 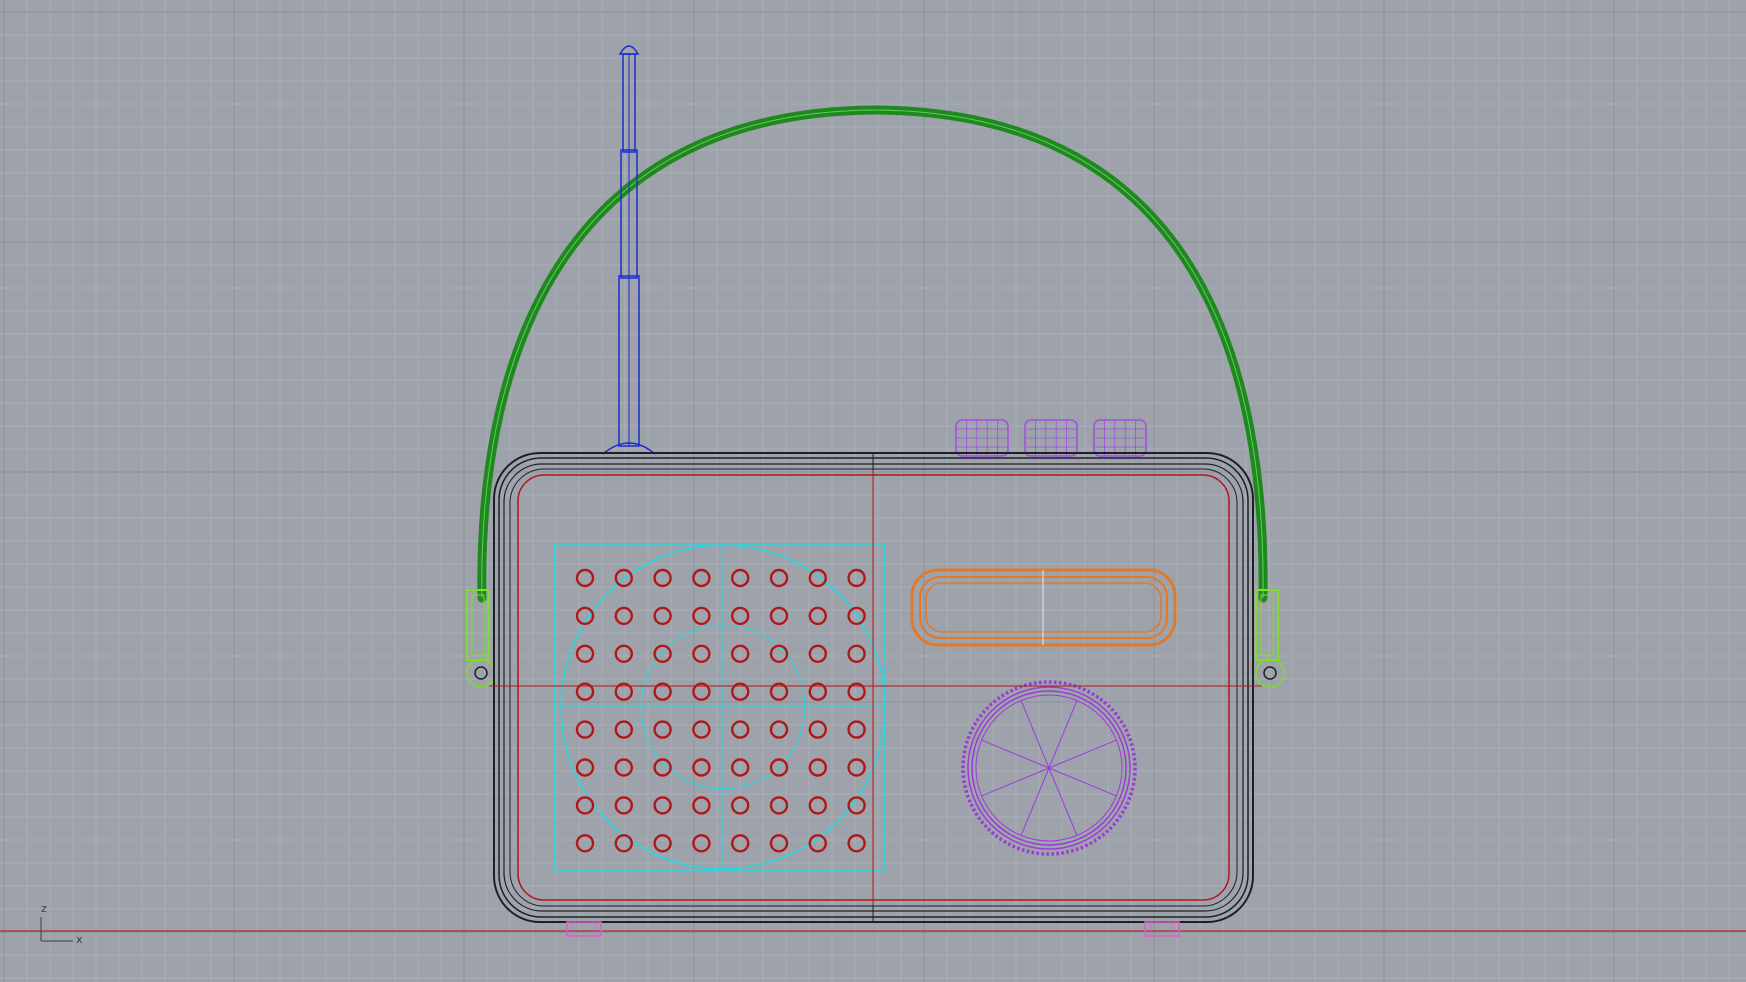 What do you see at coordinates (1049, 768) in the screenshot?
I see `tuning-dial` at bounding box center [1049, 768].